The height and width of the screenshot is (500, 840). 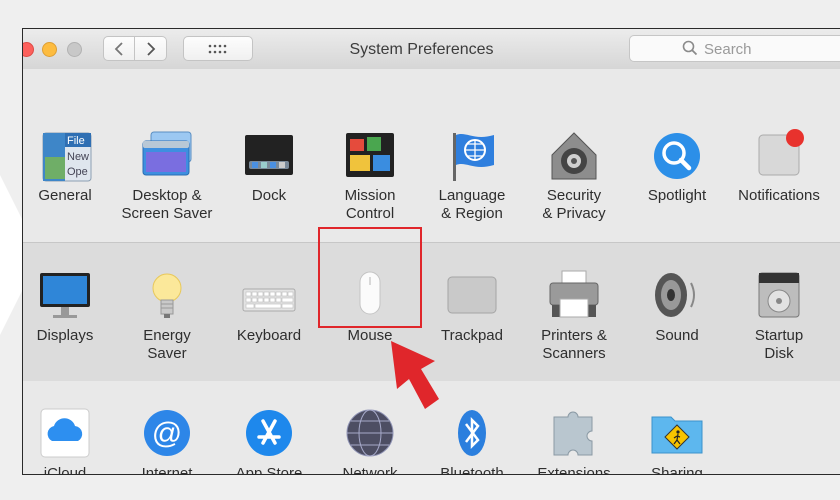 What do you see at coordinates (65, 297) in the screenshot?
I see `displays-icon` at bounding box center [65, 297].